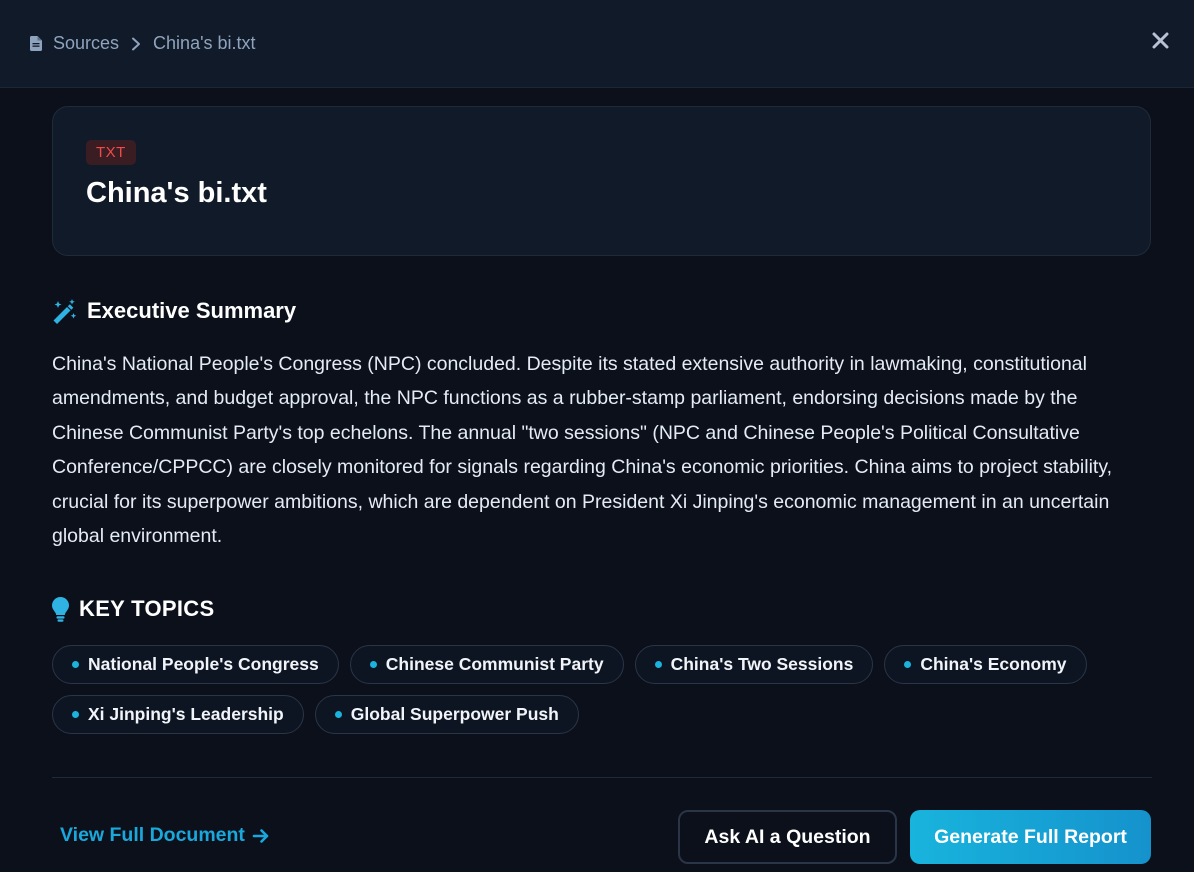 This screenshot has width=1194, height=872. What do you see at coordinates (454, 714) in the screenshot?
I see `topic-chip-label: Global Superpower Push` at bounding box center [454, 714].